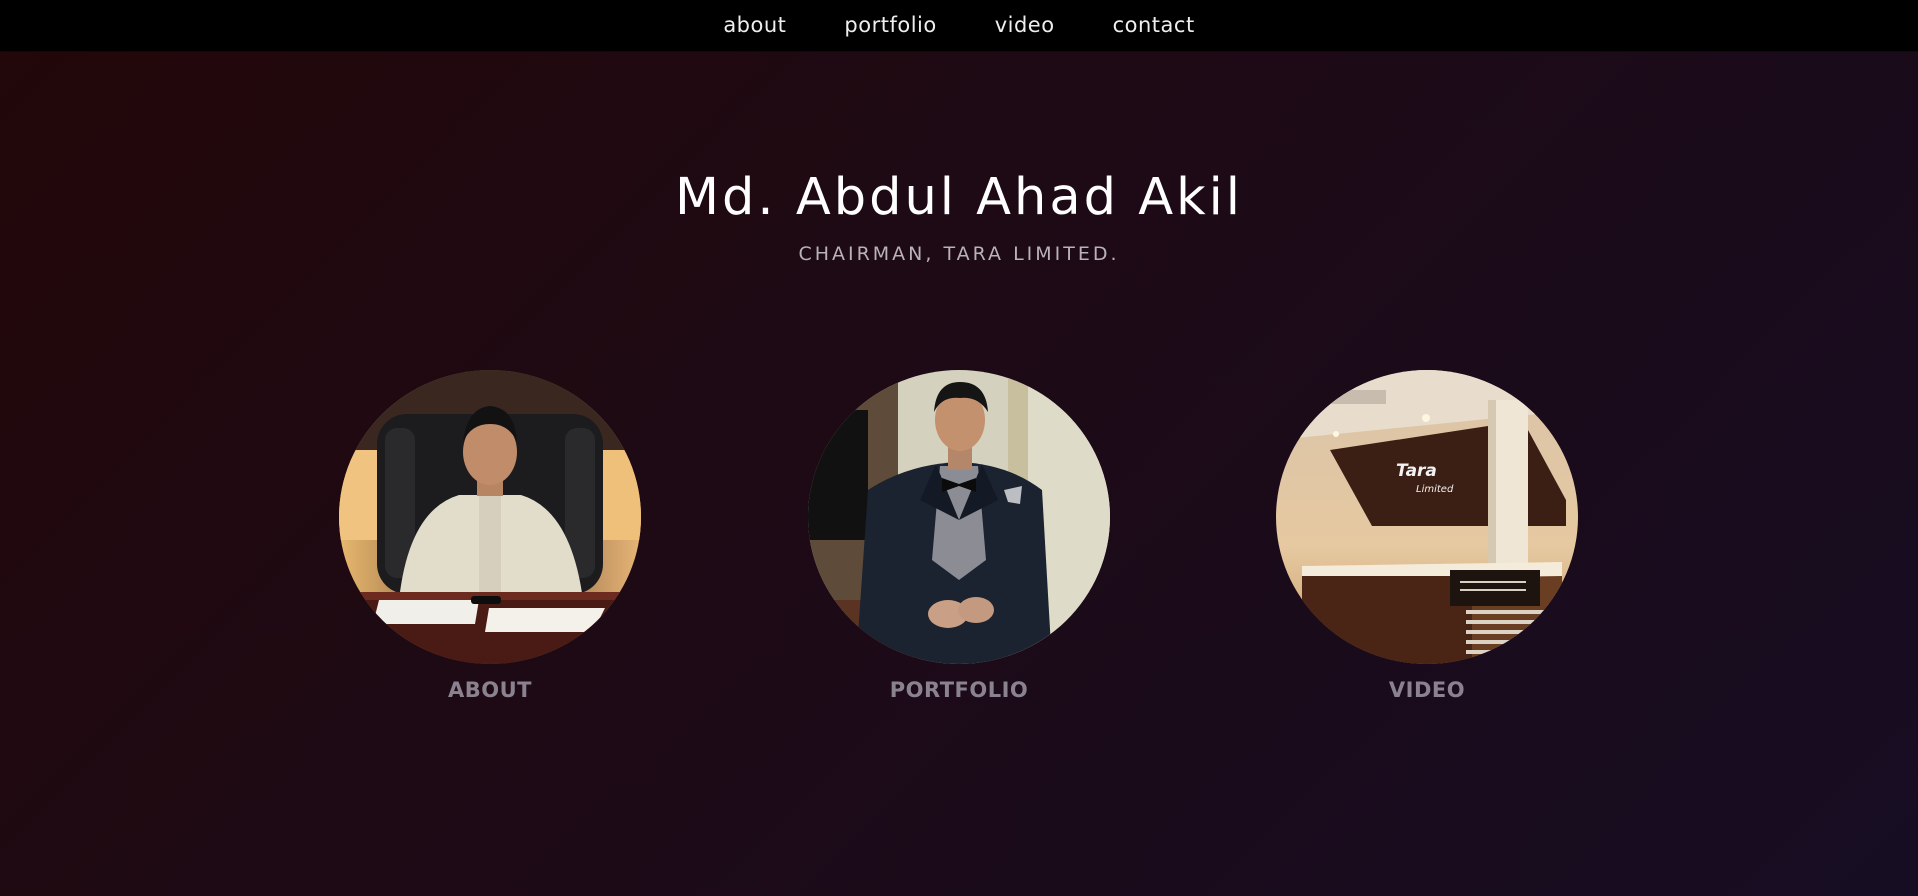  What do you see at coordinates (490, 690) in the screenshot?
I see `about-tile-label: ABOUT` at bounding box center [490, 690].